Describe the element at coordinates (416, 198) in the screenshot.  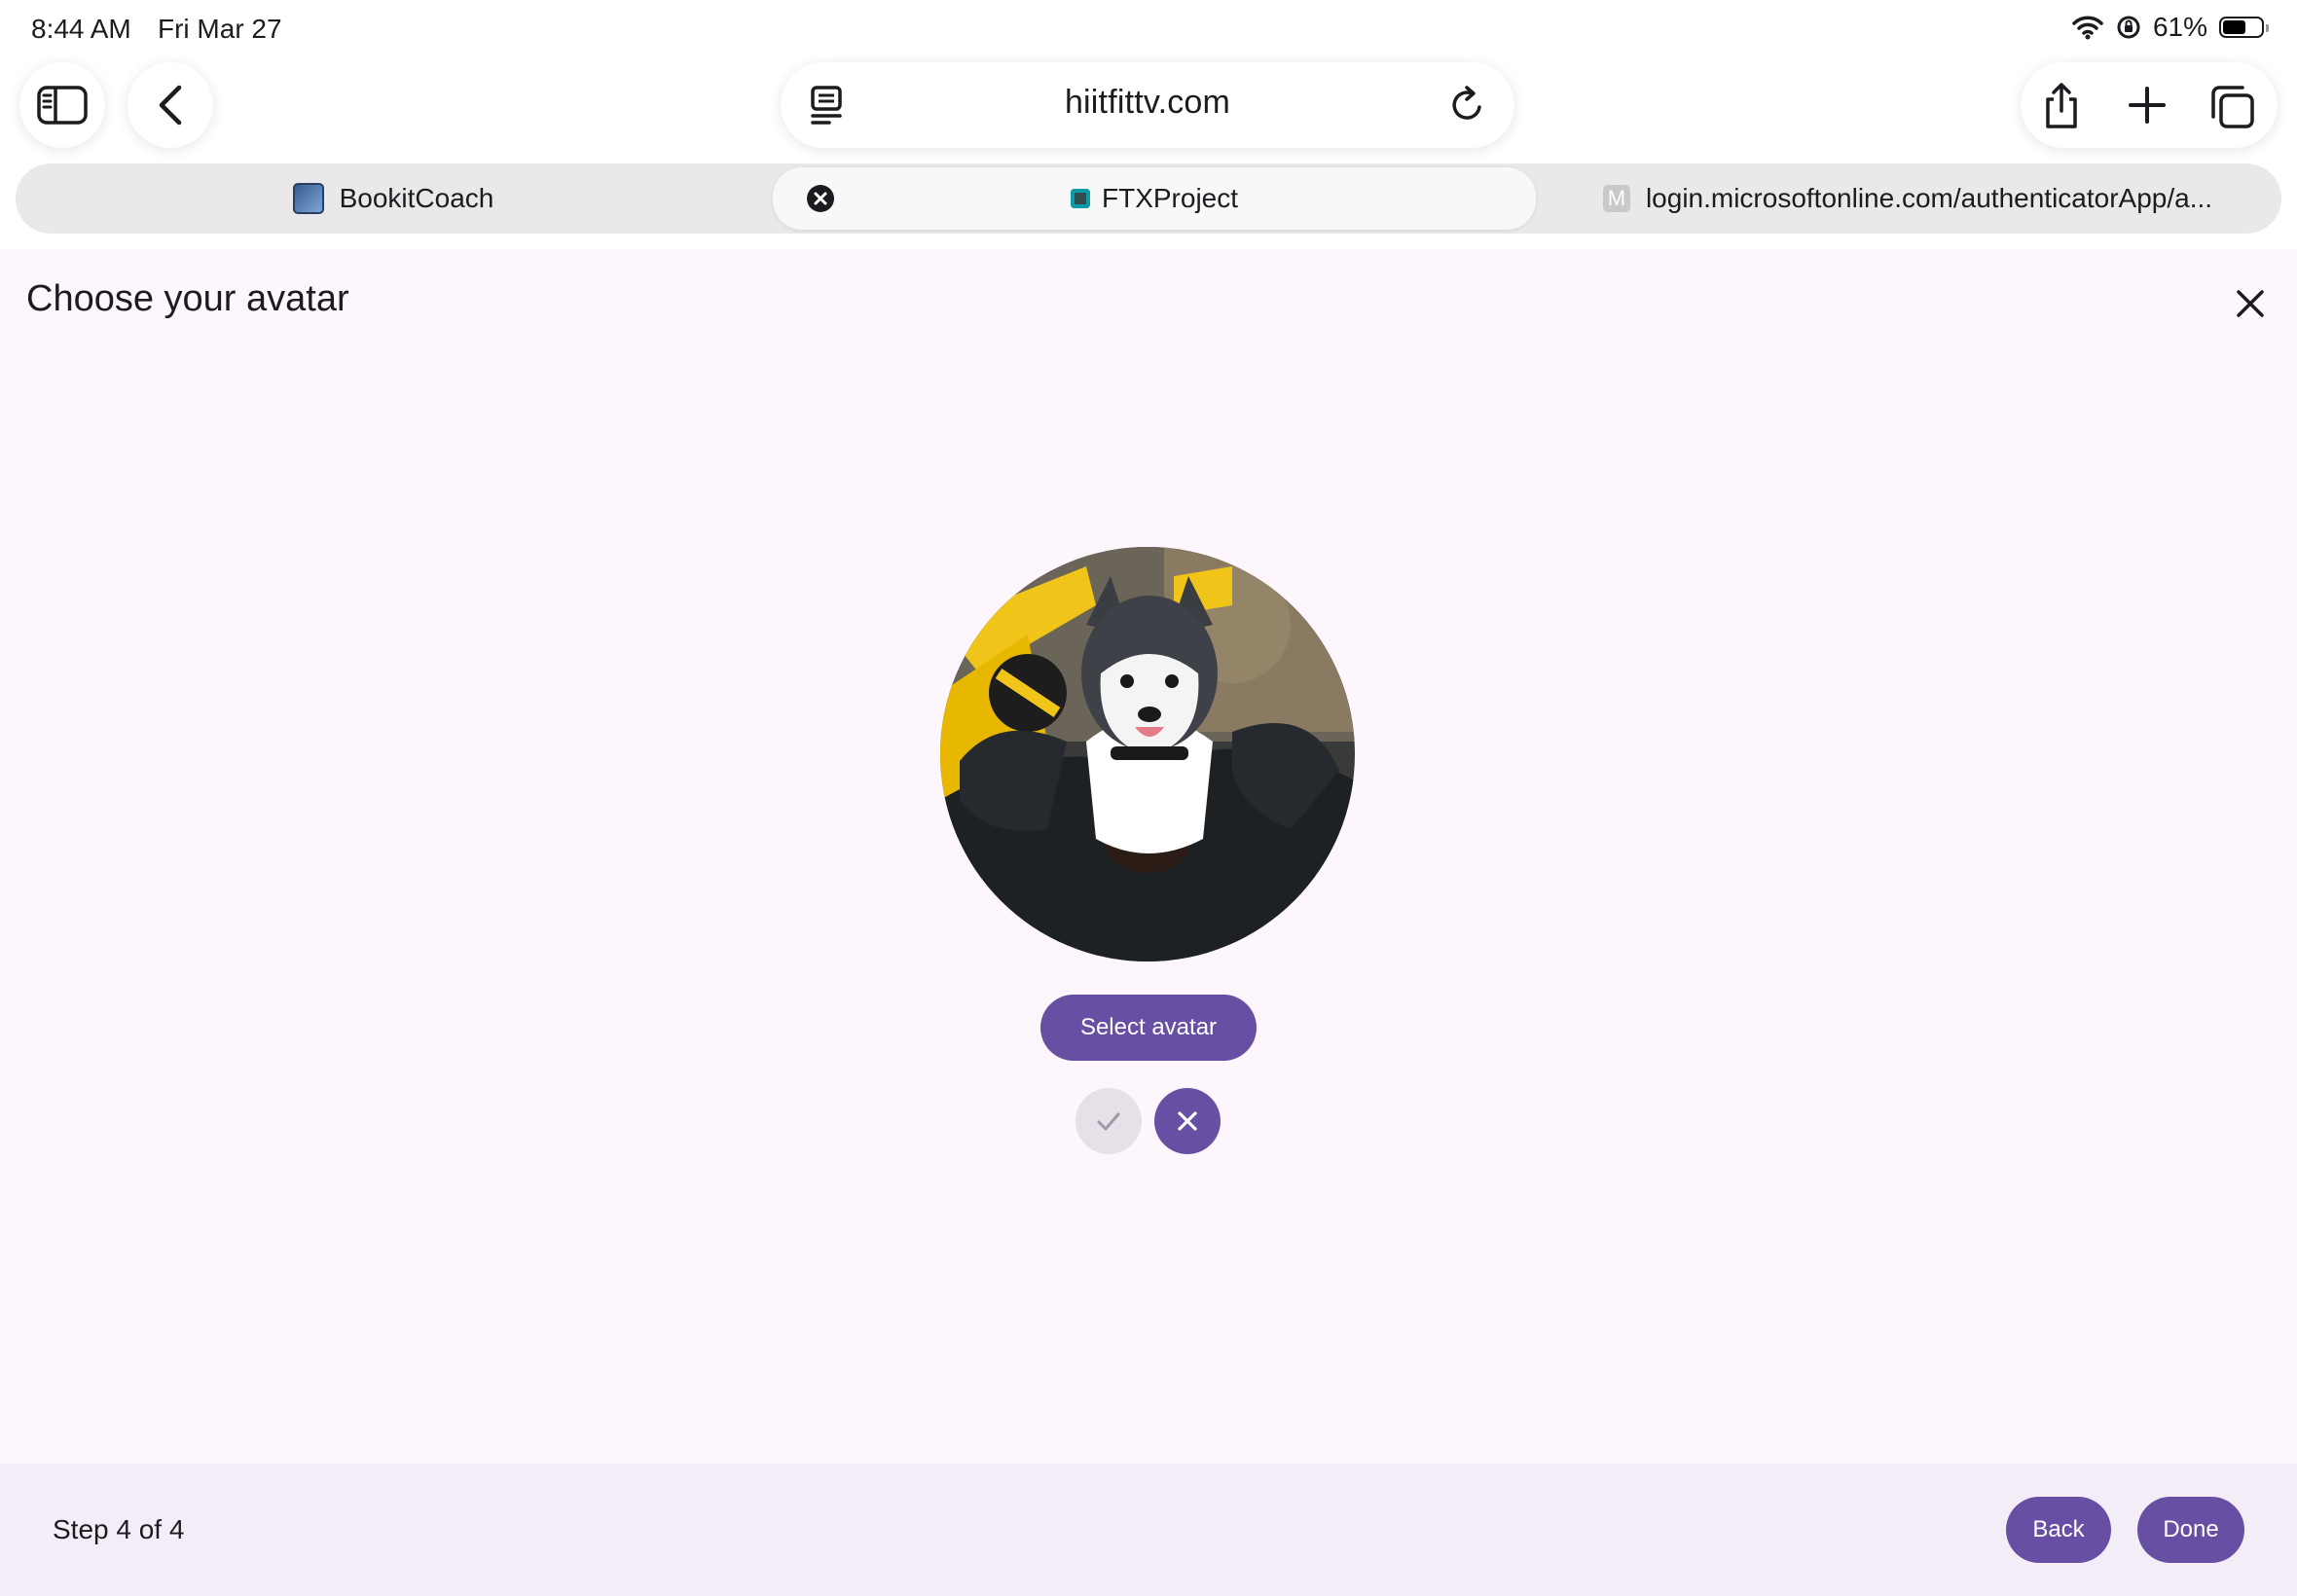
I see `tab-label: BookitCoach` at that location.